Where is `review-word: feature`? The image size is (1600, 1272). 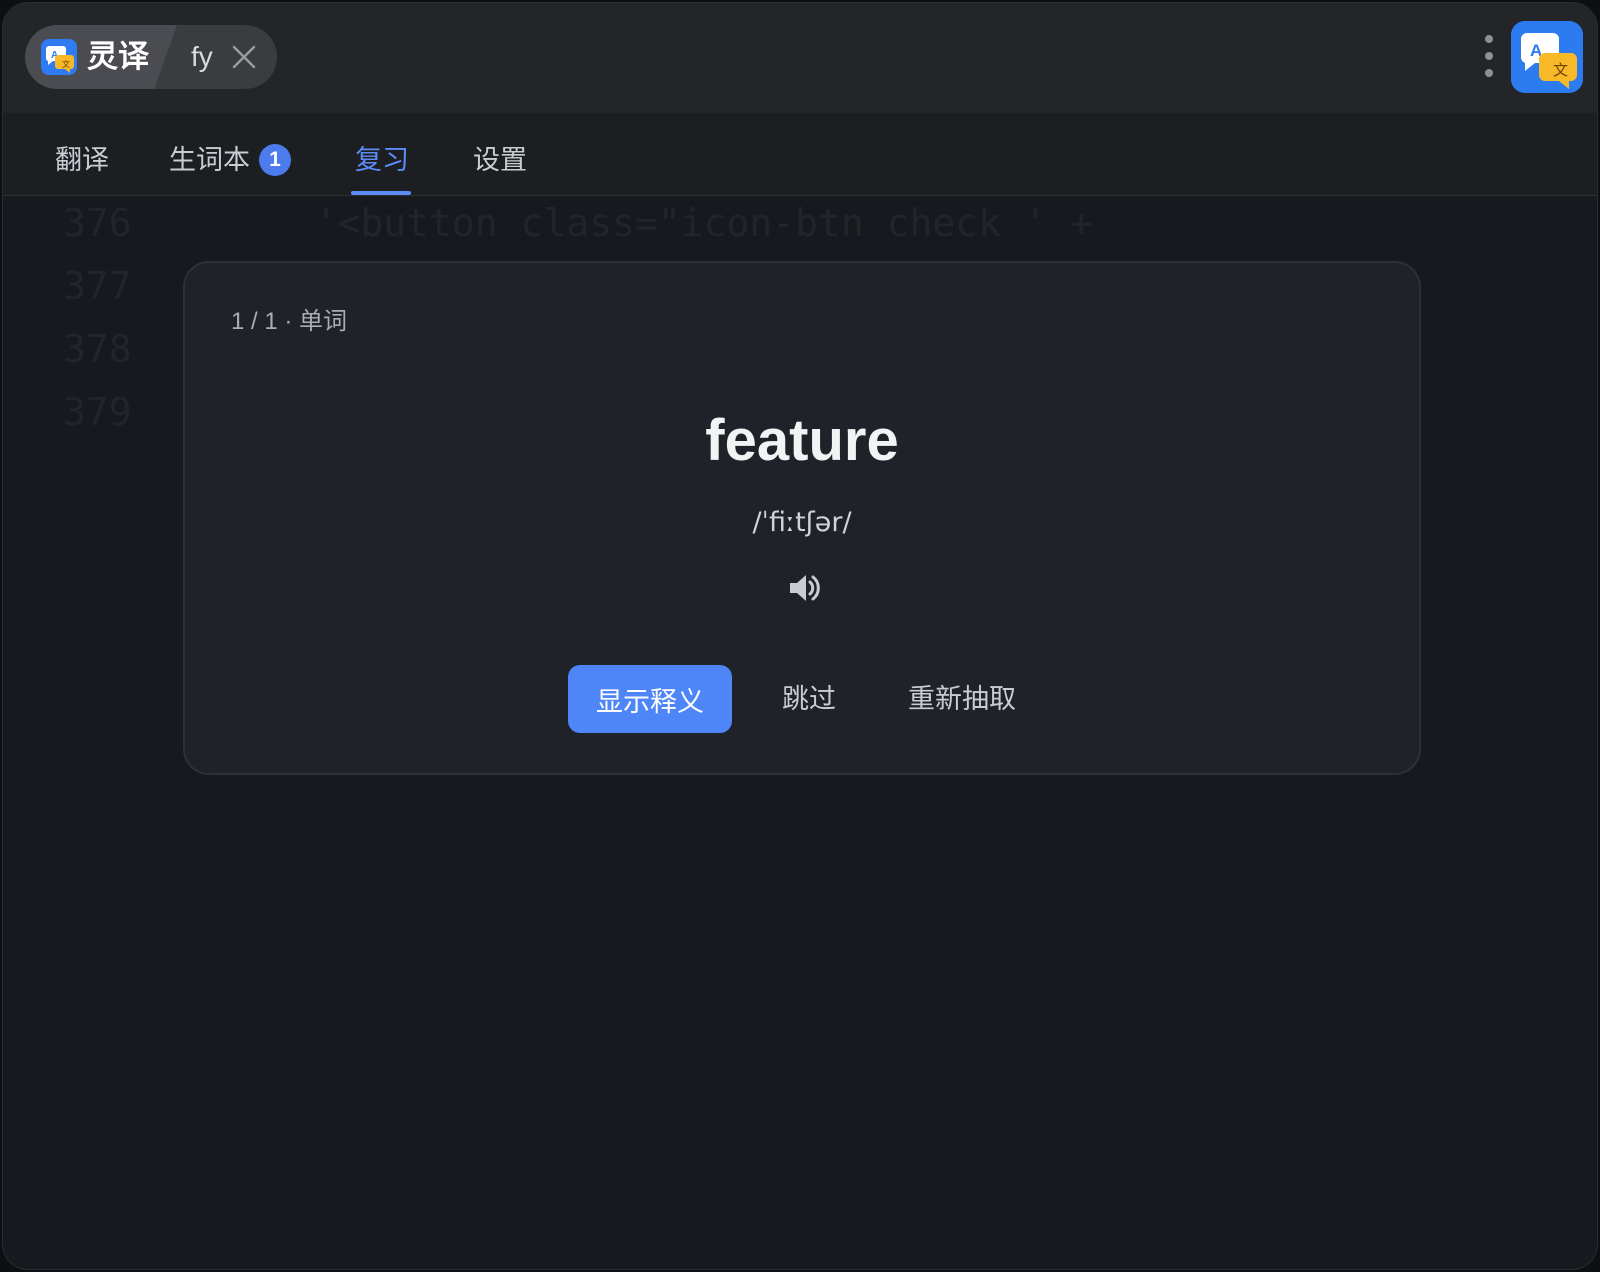
review-word: feature is located at coordinates (802, 440).